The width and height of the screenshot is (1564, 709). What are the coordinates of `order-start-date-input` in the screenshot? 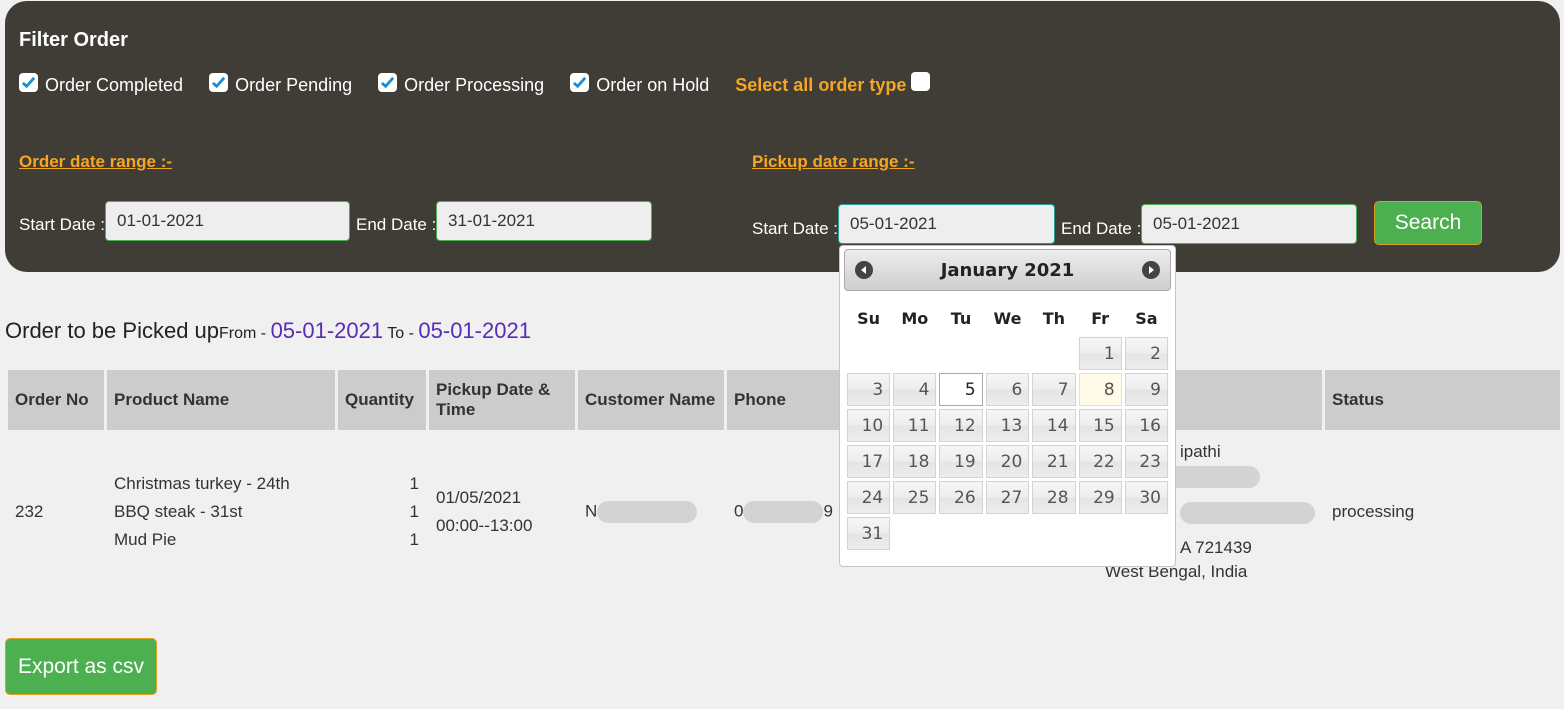 It's located at (227, 221).